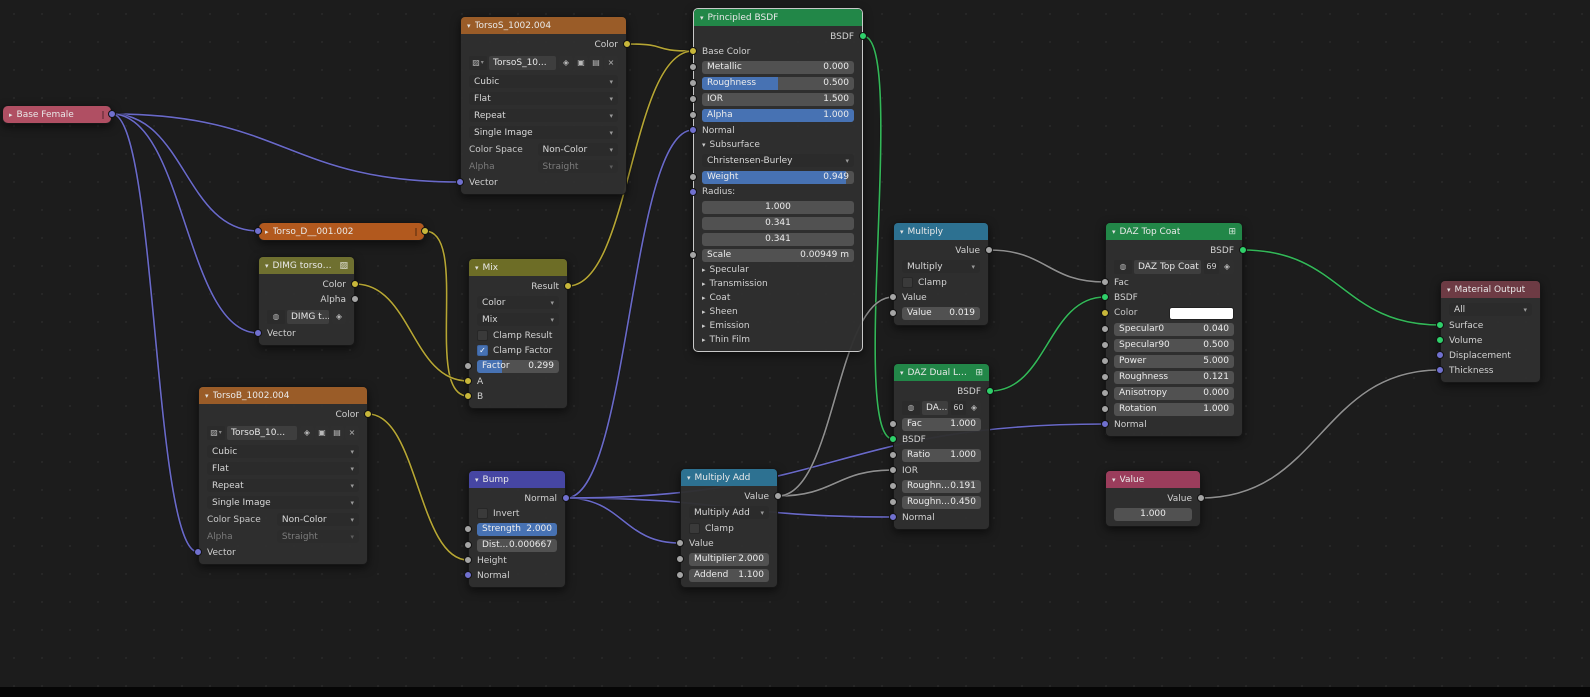 The width and height of the screenshot is (1590, 697). What do you see at coordinates (1105, 392) in the screenshot?
I see `socket-aniso` at bounding box center [1105, 392].